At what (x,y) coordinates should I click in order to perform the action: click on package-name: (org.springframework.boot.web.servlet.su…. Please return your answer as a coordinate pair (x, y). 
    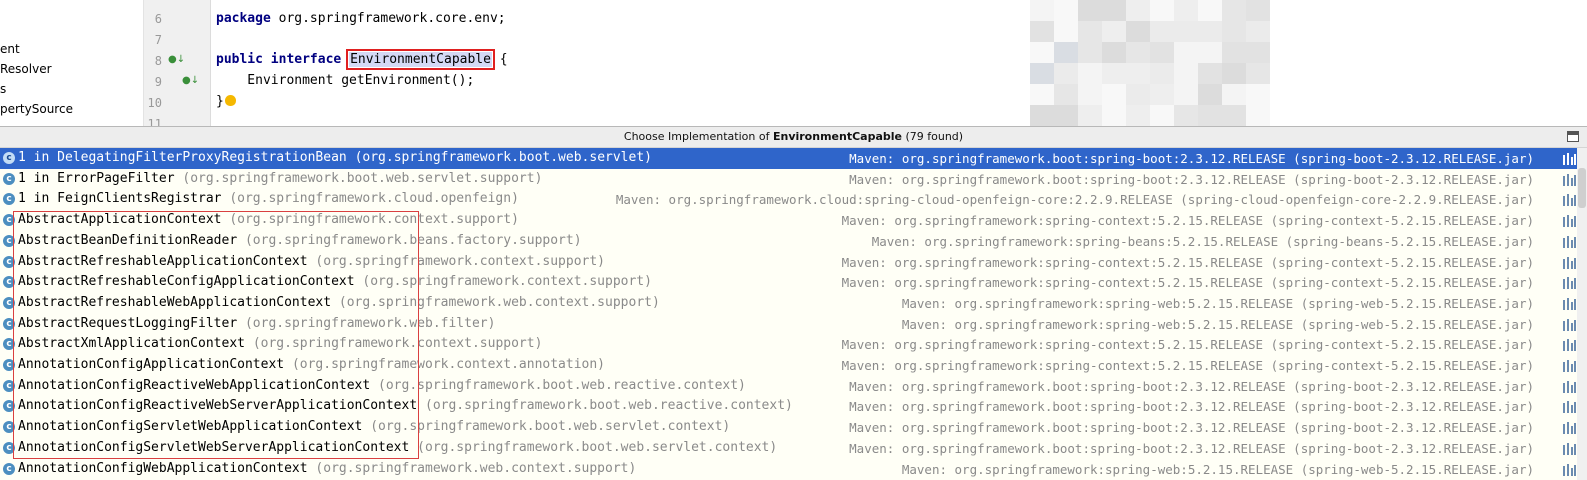
    Looking at the image, I should click on (362, 178).